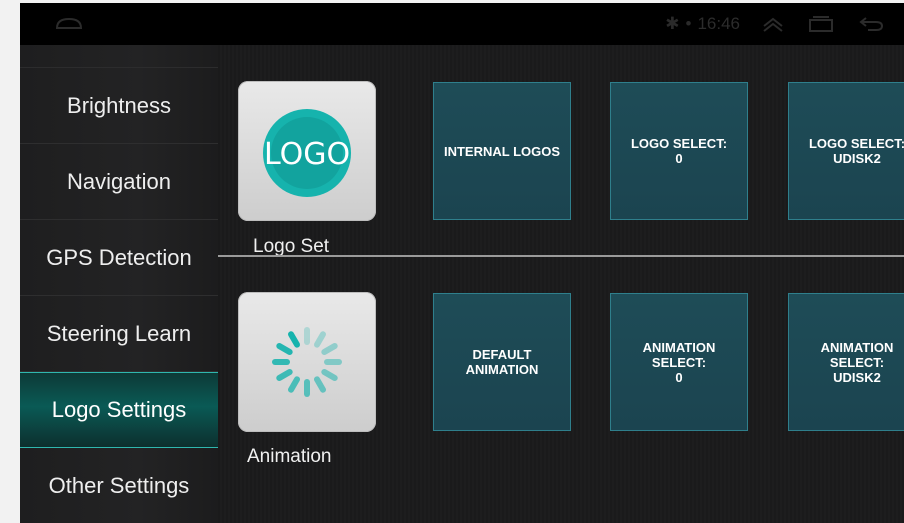  I want to click on logo-select-0-tile: LOGO SELECT: 0, so click(679, 151).